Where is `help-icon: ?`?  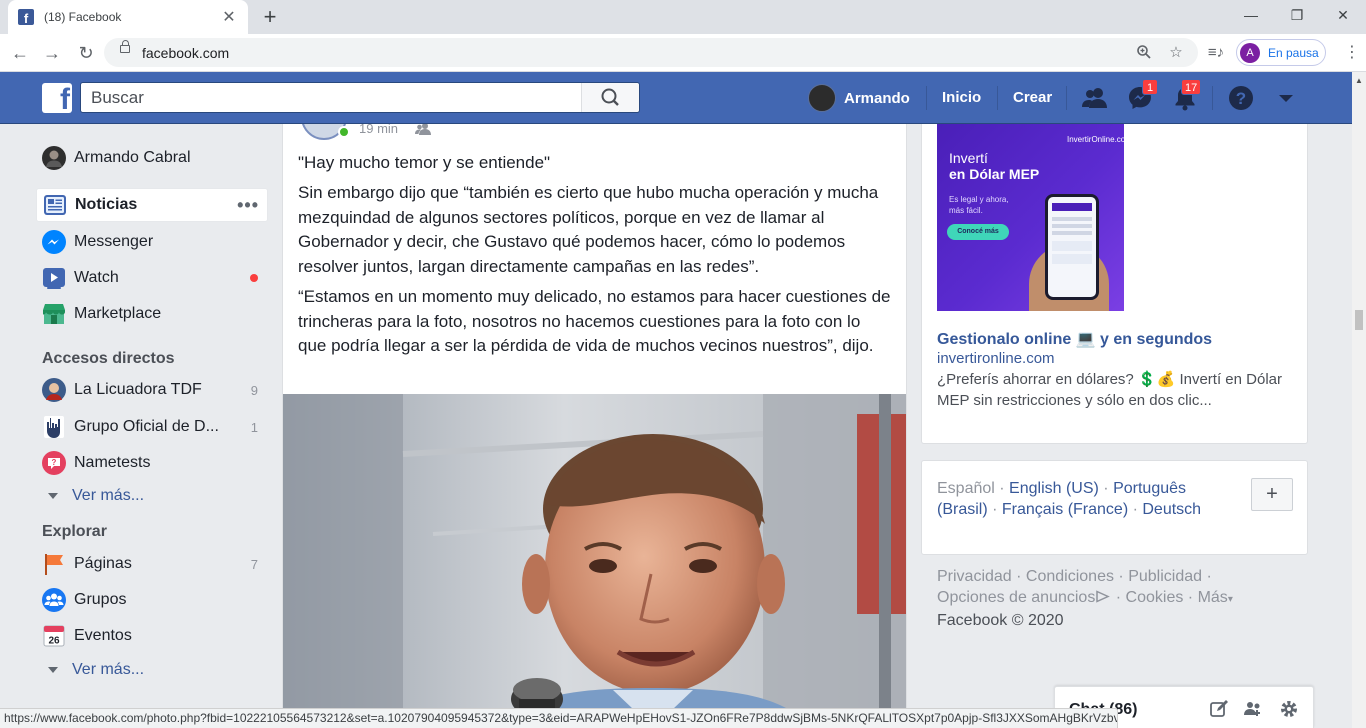
help-icon: ? is located at coordinates (1241, 98).